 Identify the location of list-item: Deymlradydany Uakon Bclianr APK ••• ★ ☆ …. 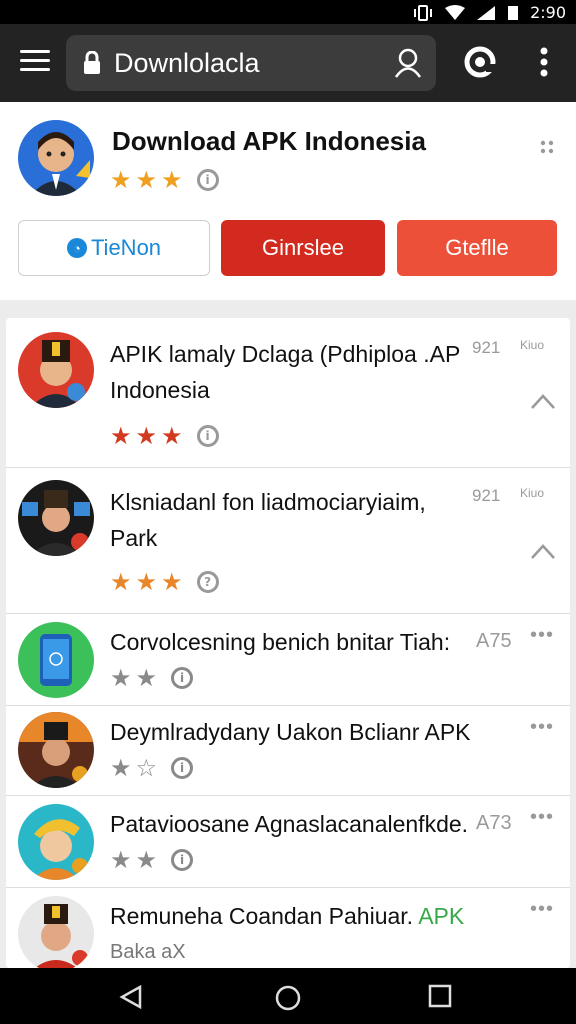
(288, 751).